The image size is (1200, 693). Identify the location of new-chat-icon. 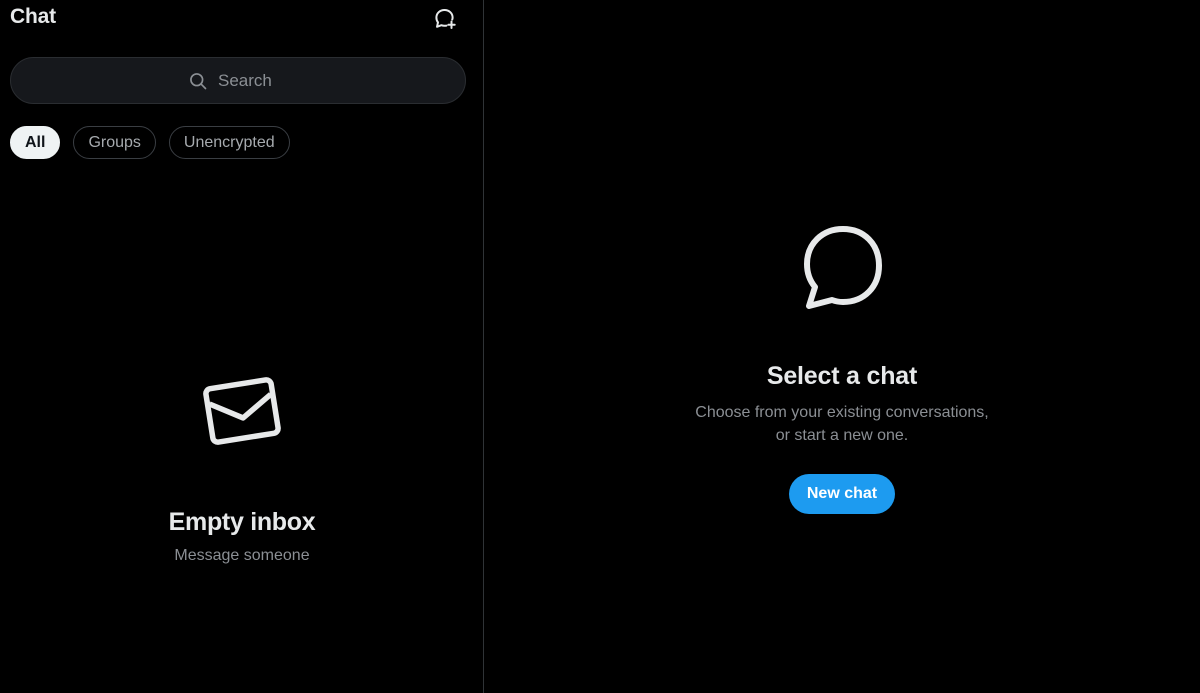
(445, 19).